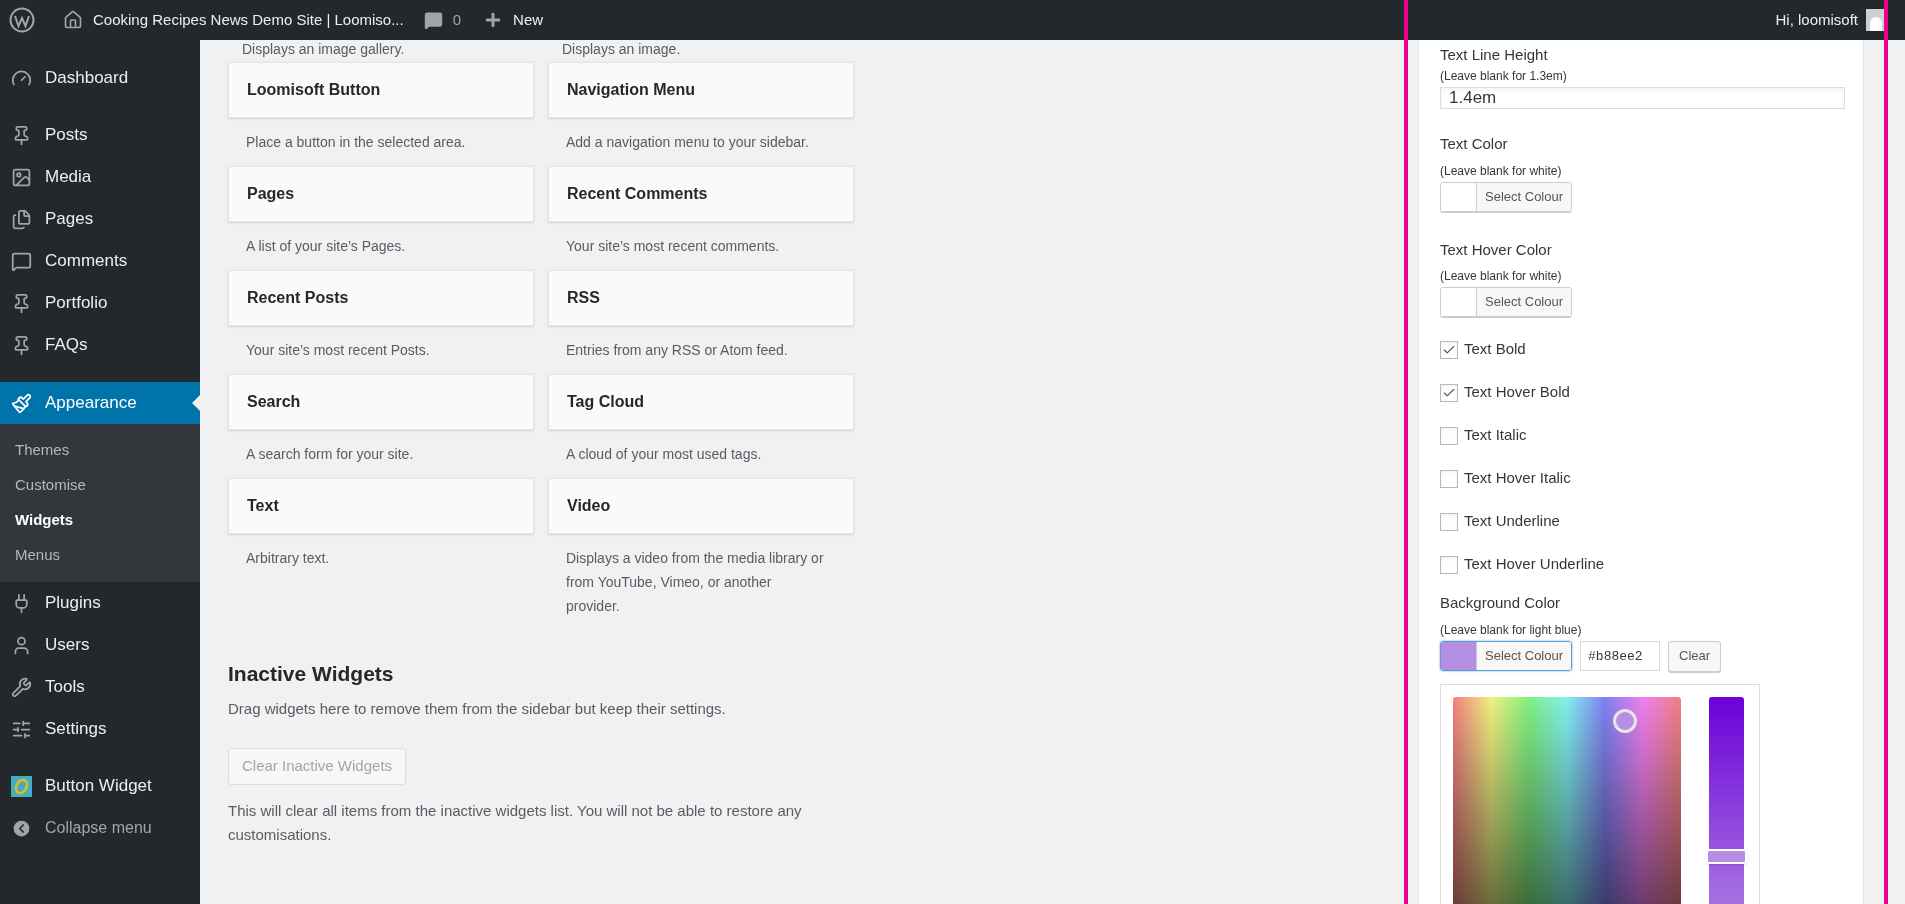 The width and height of the screenshot is (1905, 904). What do you see at coordinates (100, 303) in the screenshot?
I see `menu-item: Portfolio` at bounding box center [100, 303].